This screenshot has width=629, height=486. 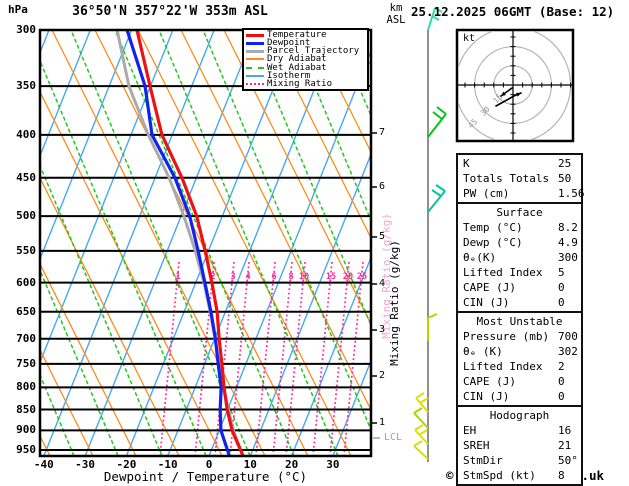 I want to click on row-label: θₑ(K), so click(x=480, y=257).